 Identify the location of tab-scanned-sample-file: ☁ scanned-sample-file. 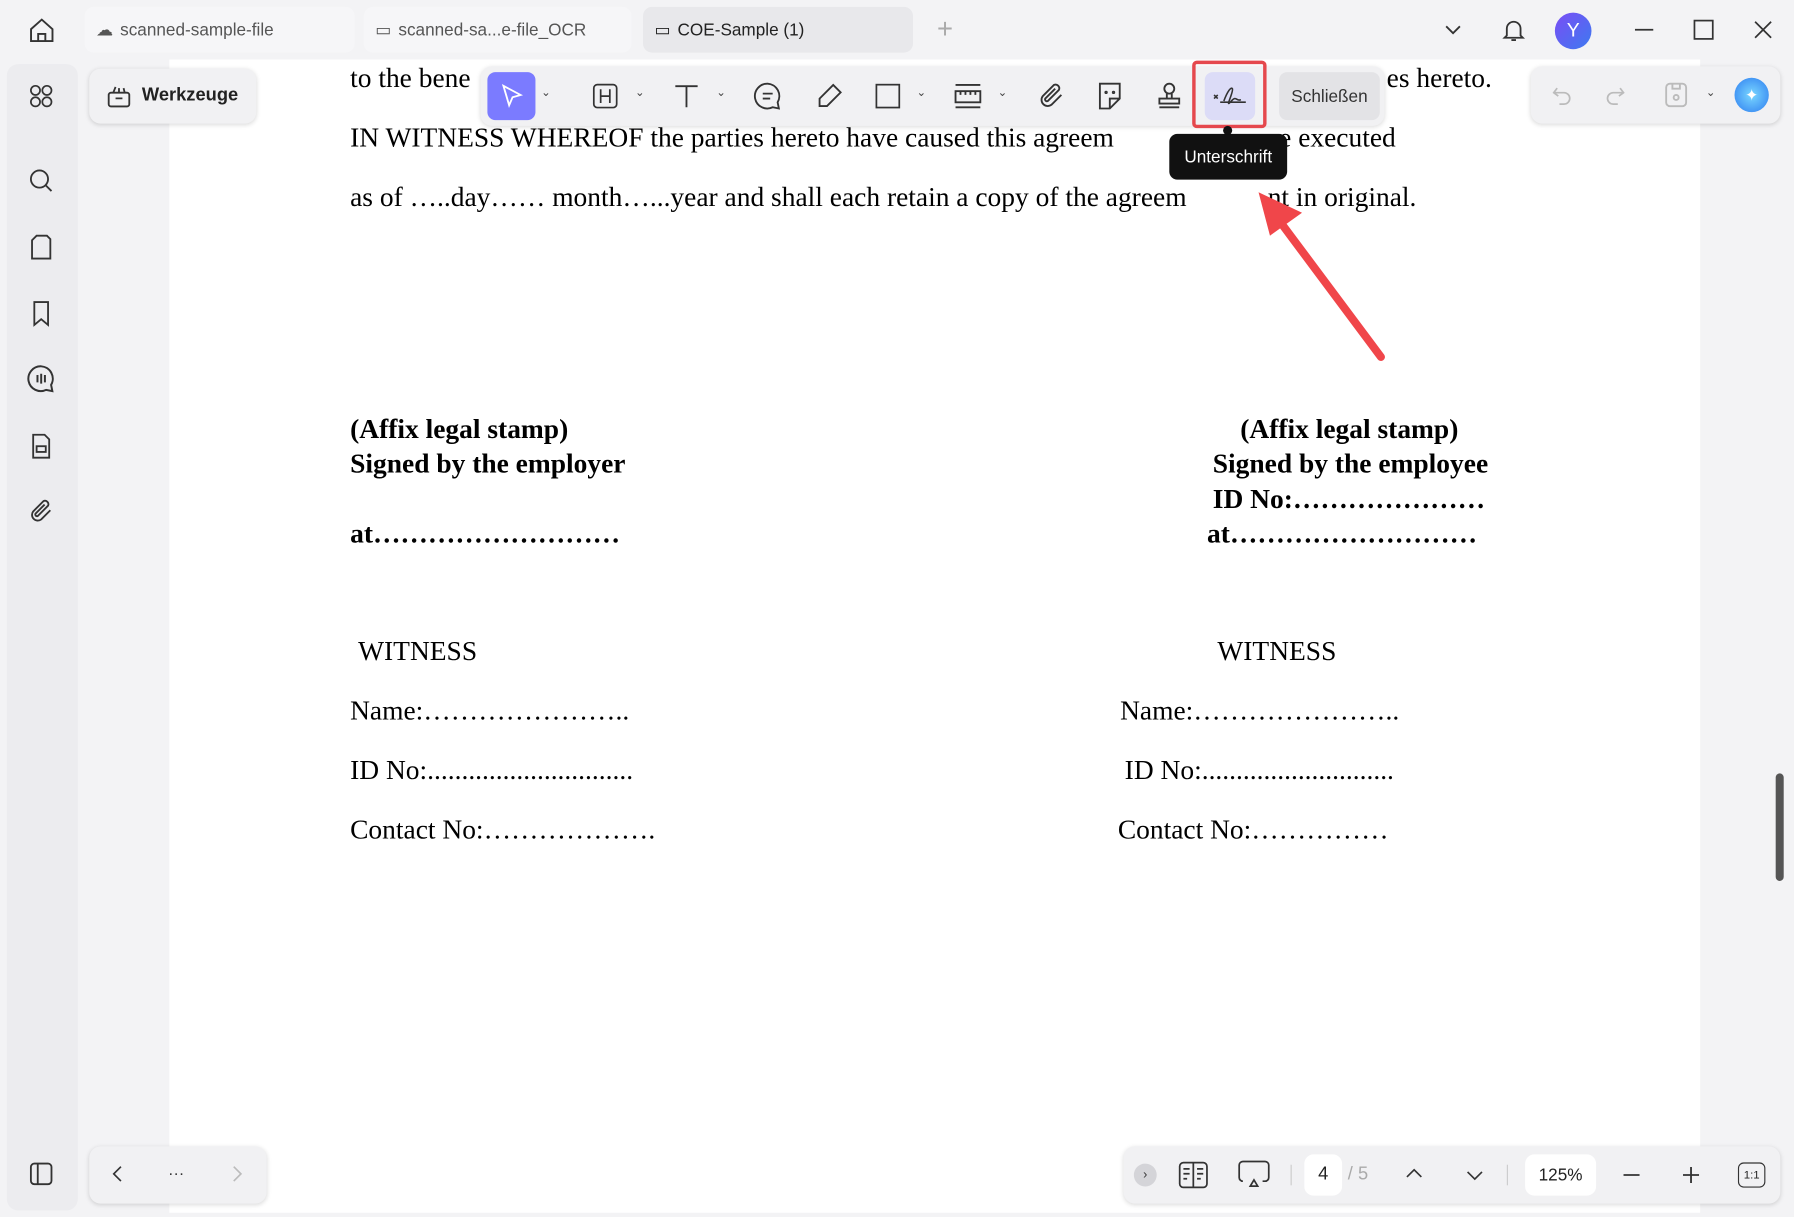
(219, 29).